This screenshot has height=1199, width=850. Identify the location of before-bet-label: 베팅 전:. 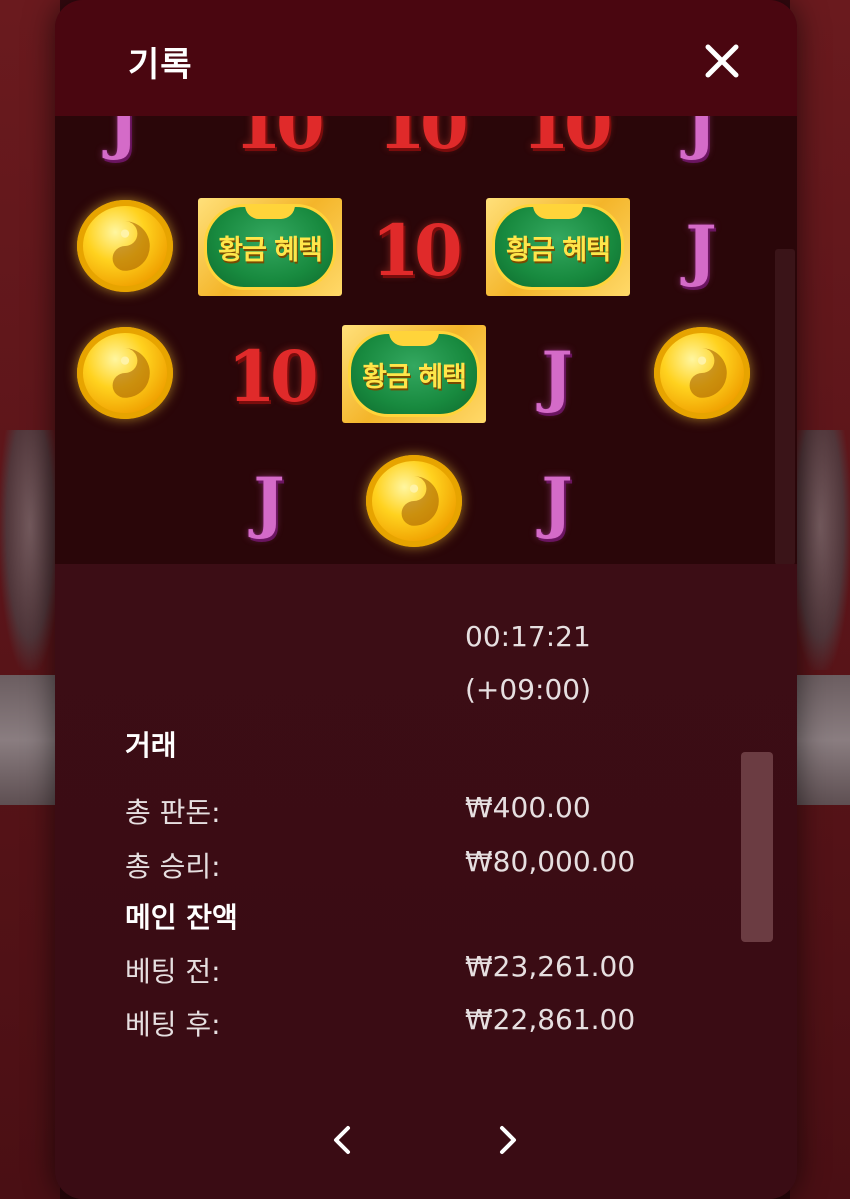
(173, 971).